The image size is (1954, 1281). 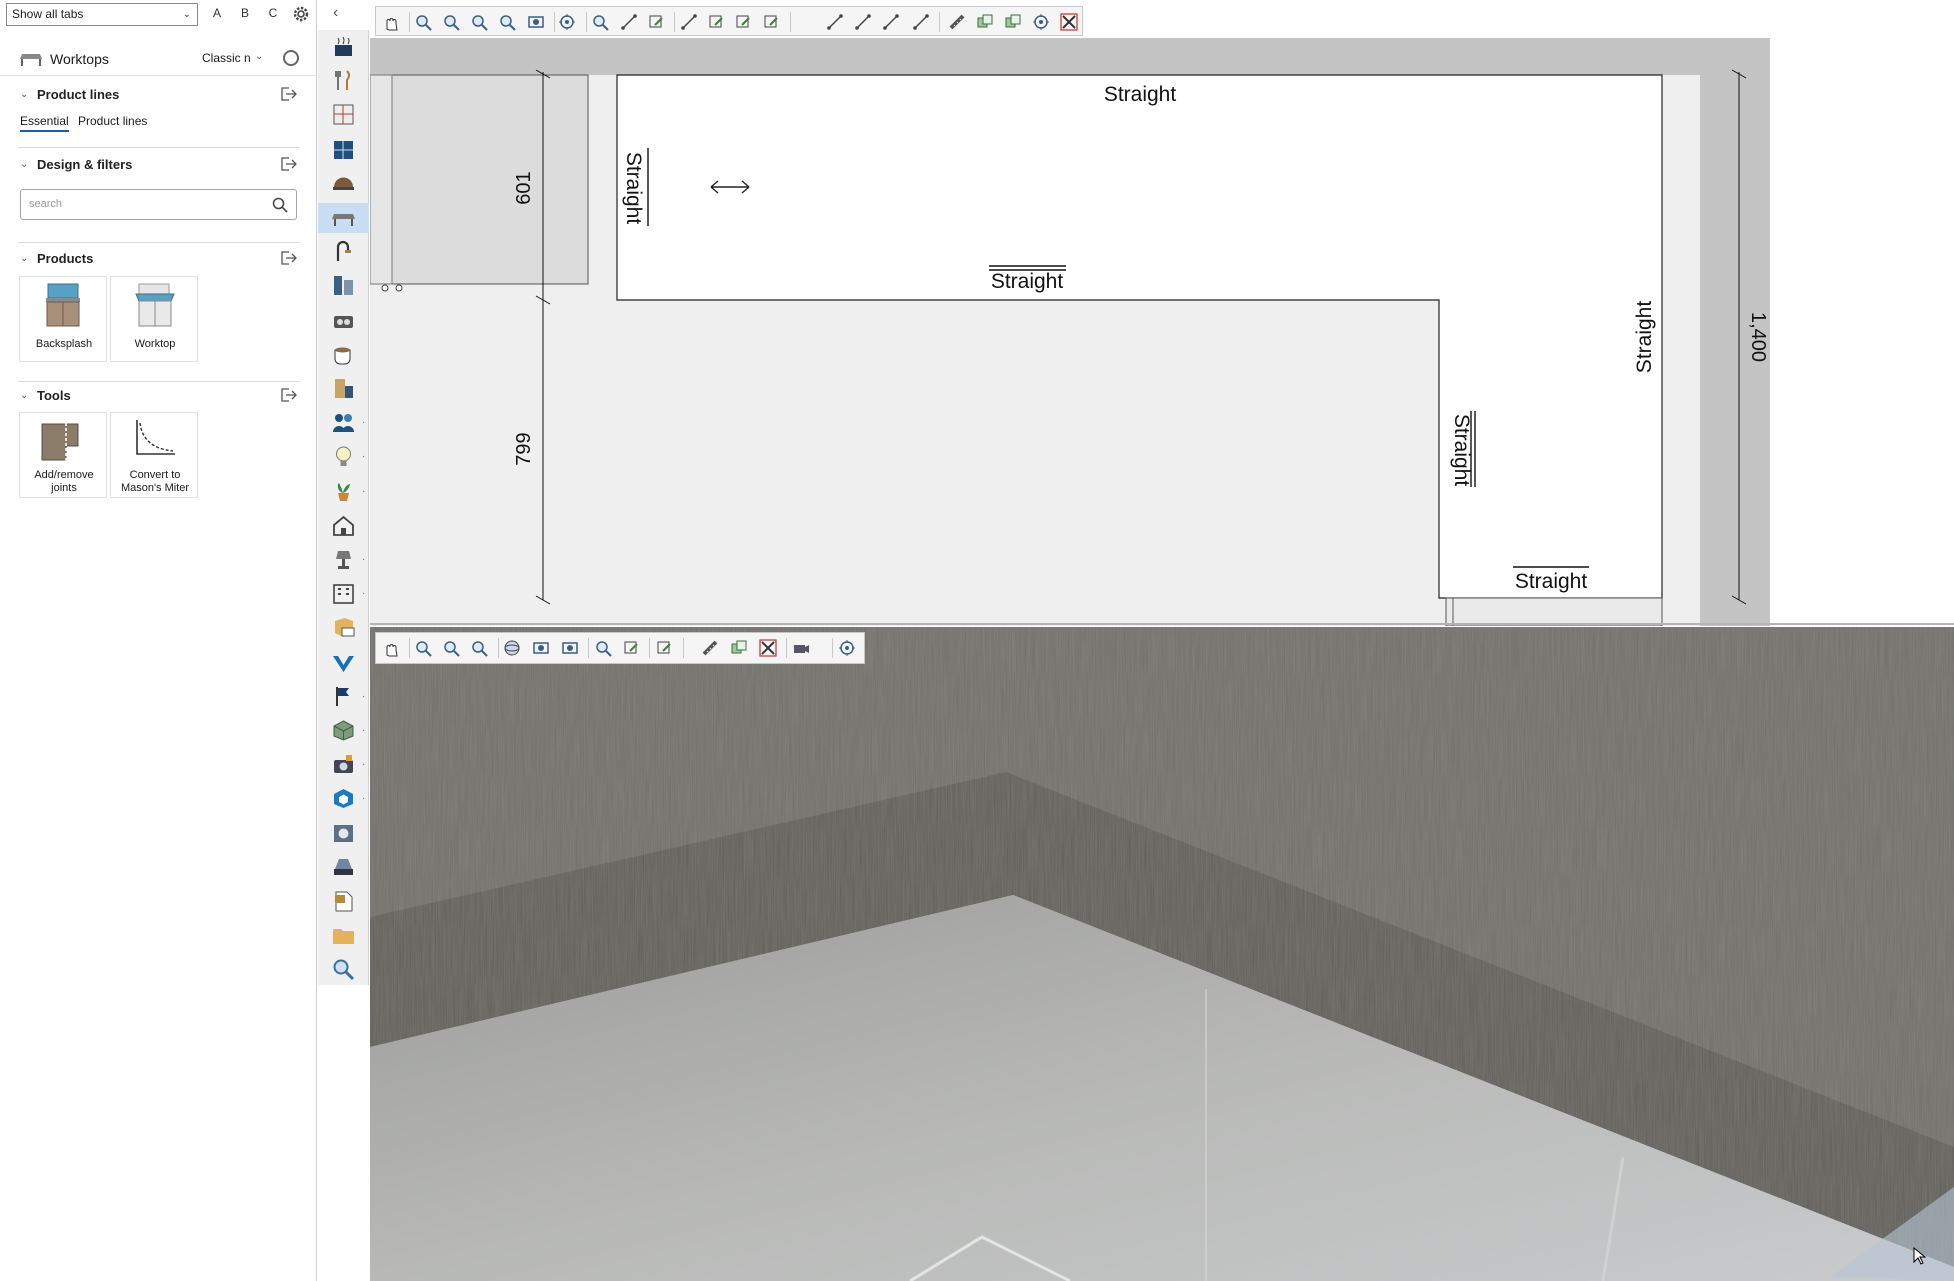 I want to click on dimension-799: 799, so click(x=524, y=448).